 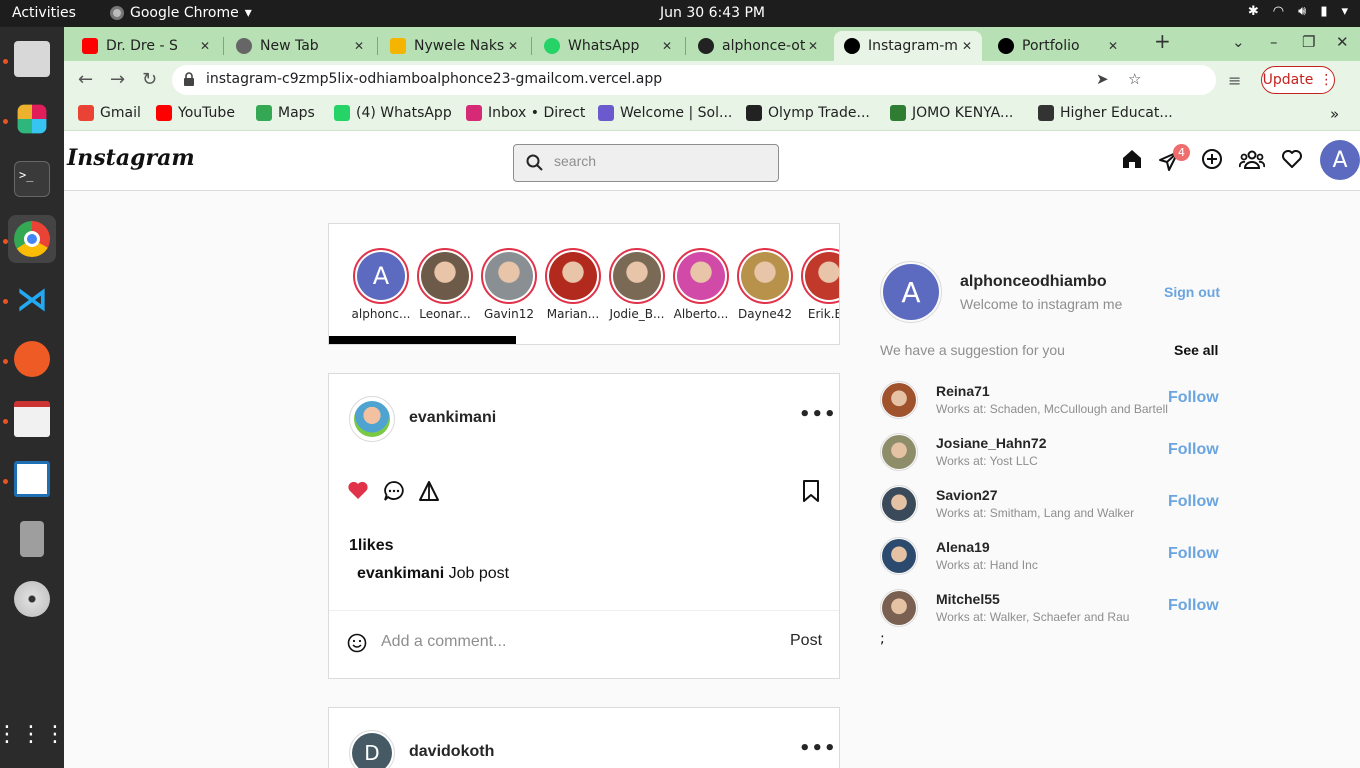 I want to click on browser-tab: WhatsApp ✕, so click(x=608, y=46).